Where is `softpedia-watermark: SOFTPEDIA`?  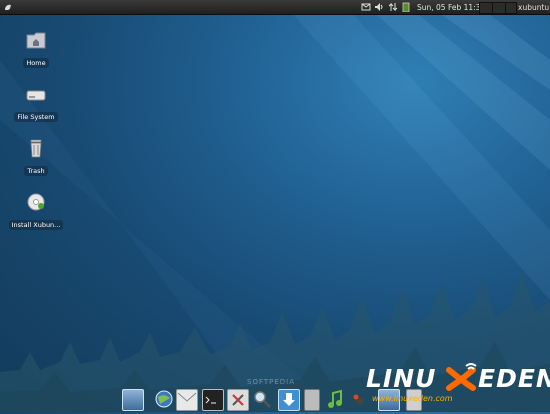
softpedia-watermark: SOFTPEDIA is located at coordinates (271, 382).